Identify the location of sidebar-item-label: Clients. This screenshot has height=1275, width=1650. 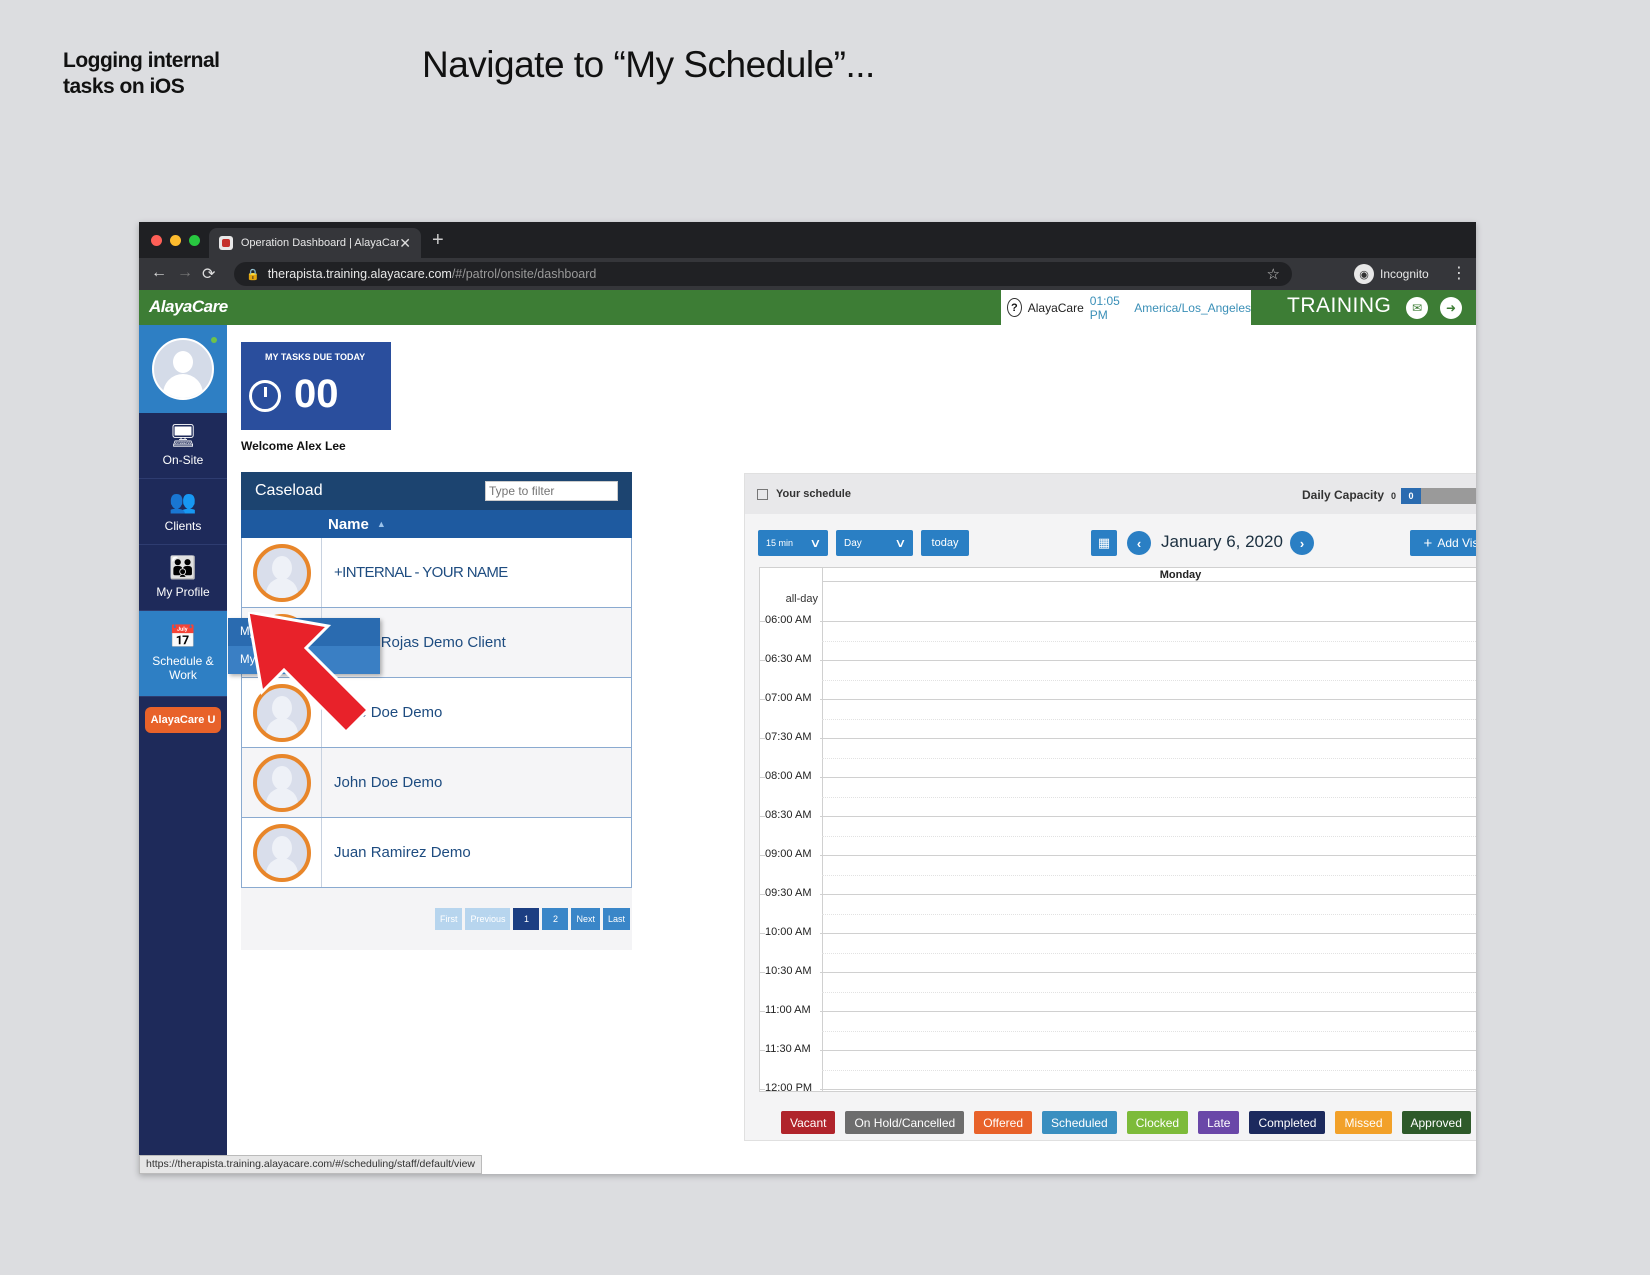
(183, 525).